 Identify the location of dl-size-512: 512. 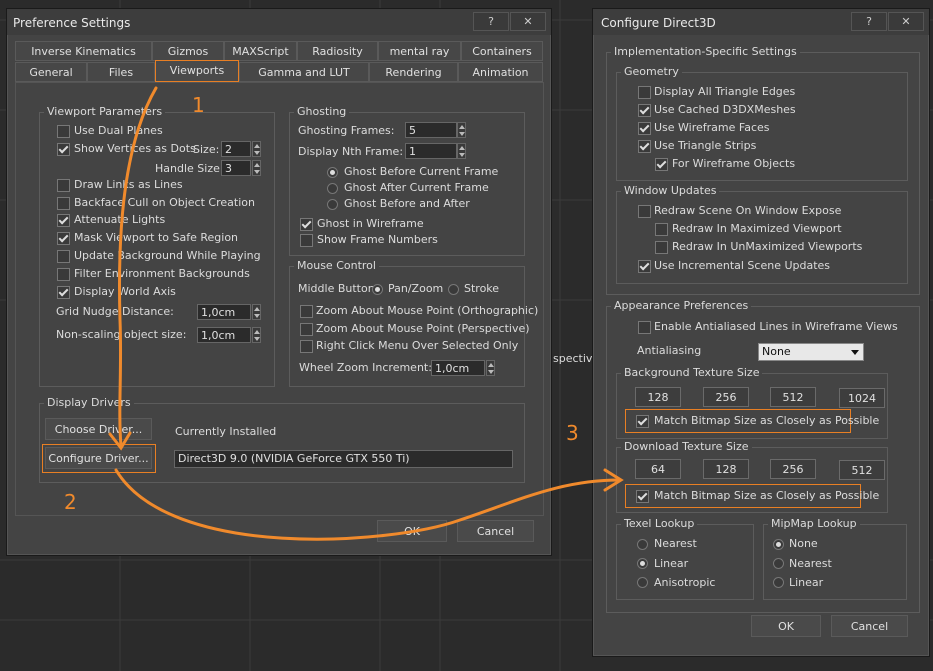
(862, 470).